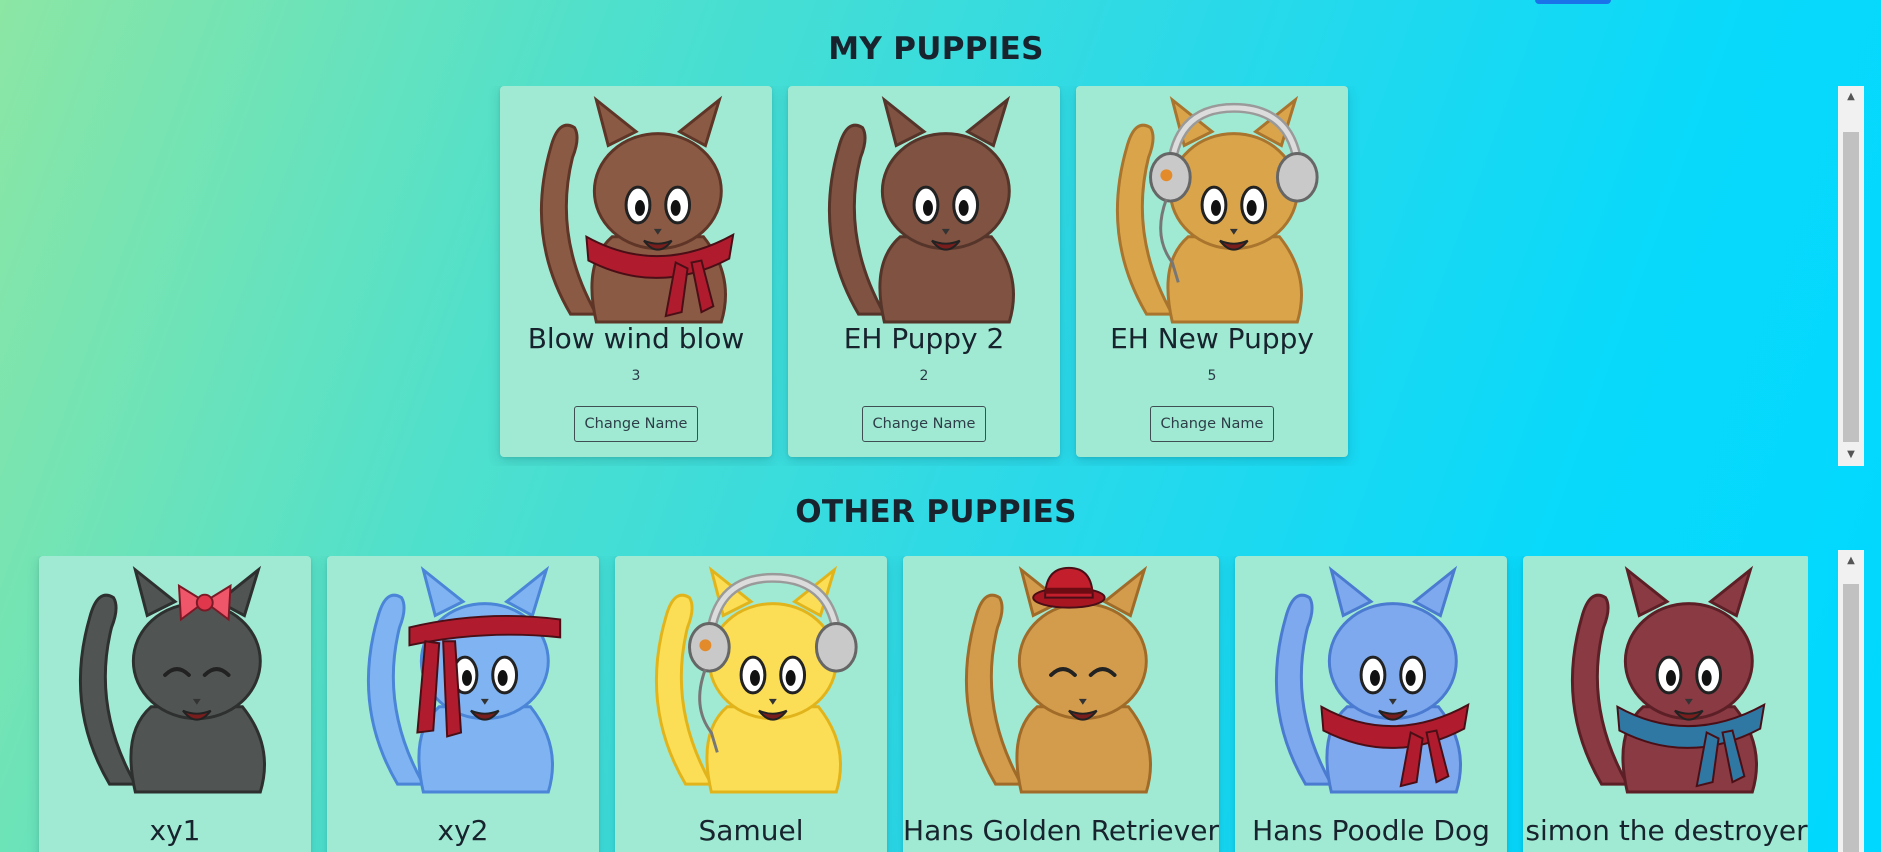 Image resolution: width=1881 pixels, height=852 pixels. I want to click on puppy-card: xy1, so click(175, 704).